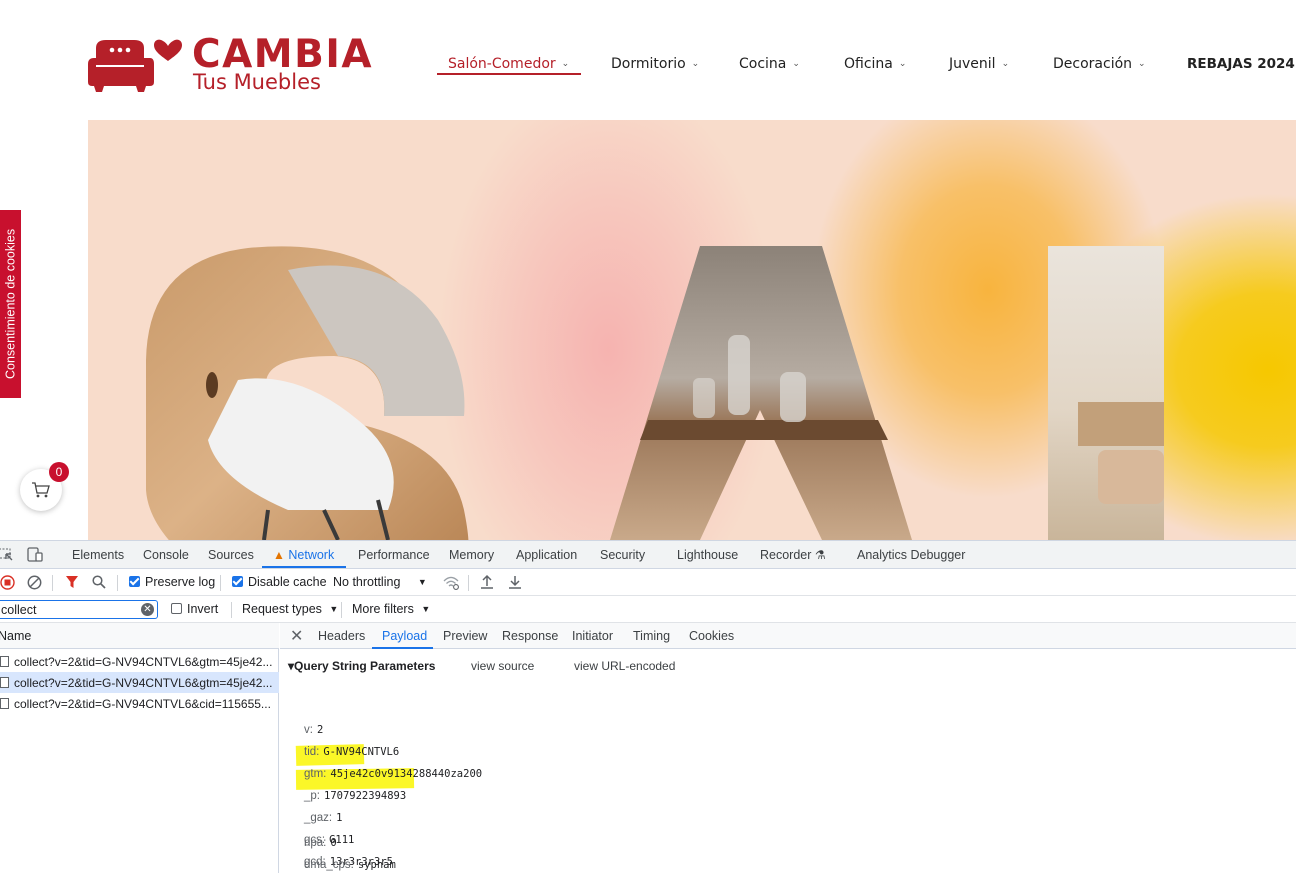 This screenshot has width=1296, height=873. Describe the element at coordinates (422, 582) in the screenshot. I see `dropdown-arrow-icon: ▼` at that location.